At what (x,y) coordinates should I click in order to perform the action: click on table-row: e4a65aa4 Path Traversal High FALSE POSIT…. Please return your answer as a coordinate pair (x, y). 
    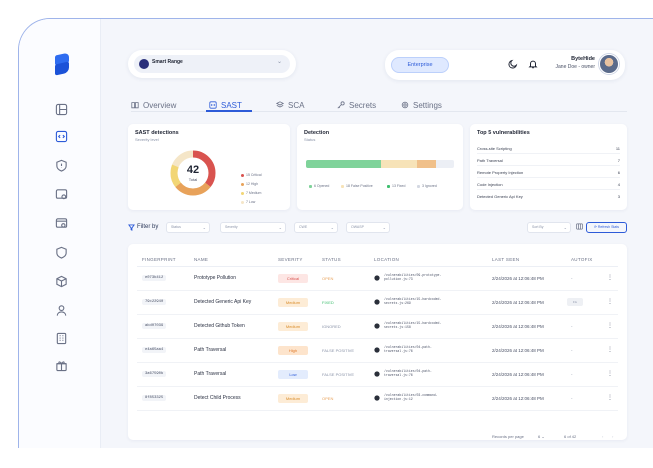
    Looking at the image, I should click on (377, 351).